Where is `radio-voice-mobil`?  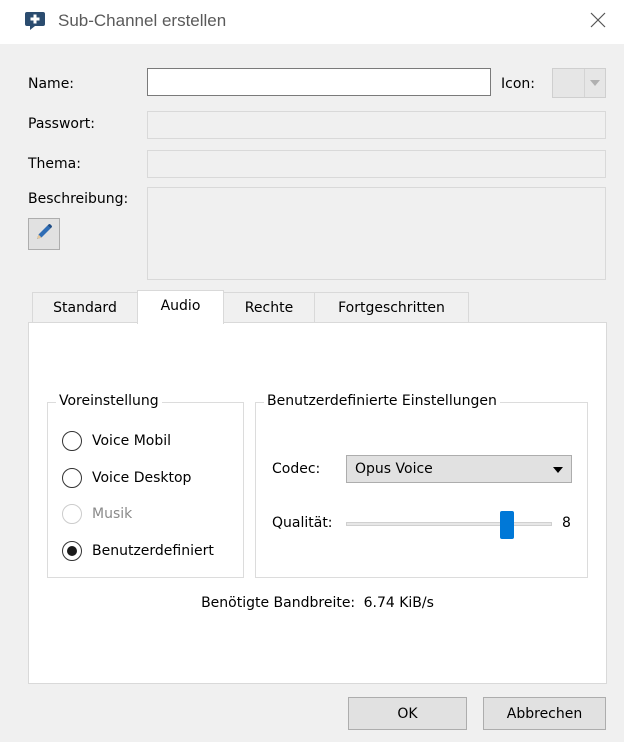
radio-voice-mobil is located at coordinates (72, 441).